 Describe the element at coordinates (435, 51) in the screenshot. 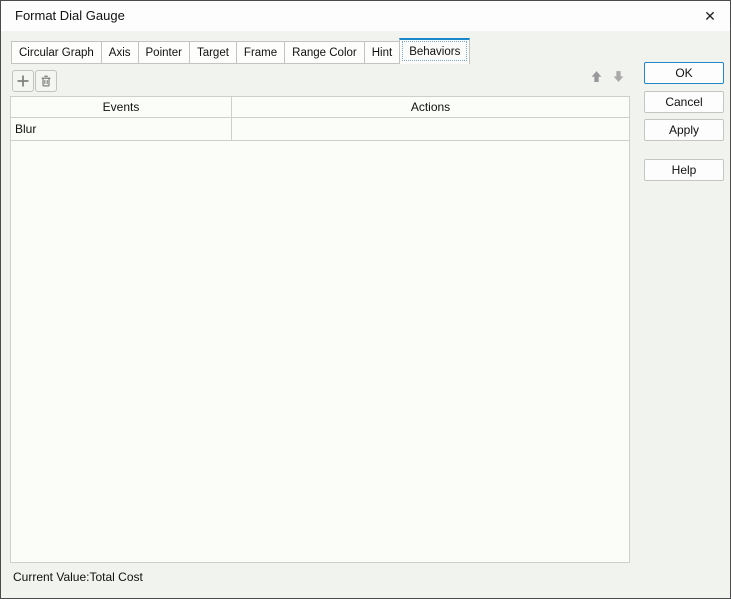

I see `tab-behaviors: Behaviors` at that location.